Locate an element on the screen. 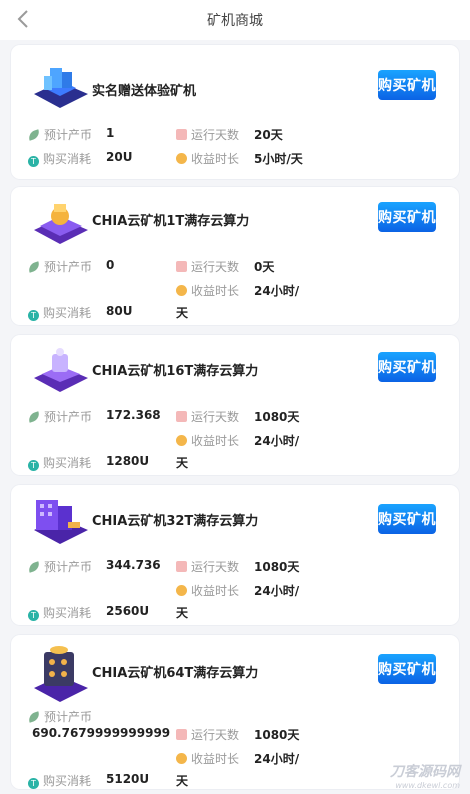 This screenshot has width=470, height=794. product-name: CHIA云矿机64T满存云算力 is located at coordinates (175, 673).